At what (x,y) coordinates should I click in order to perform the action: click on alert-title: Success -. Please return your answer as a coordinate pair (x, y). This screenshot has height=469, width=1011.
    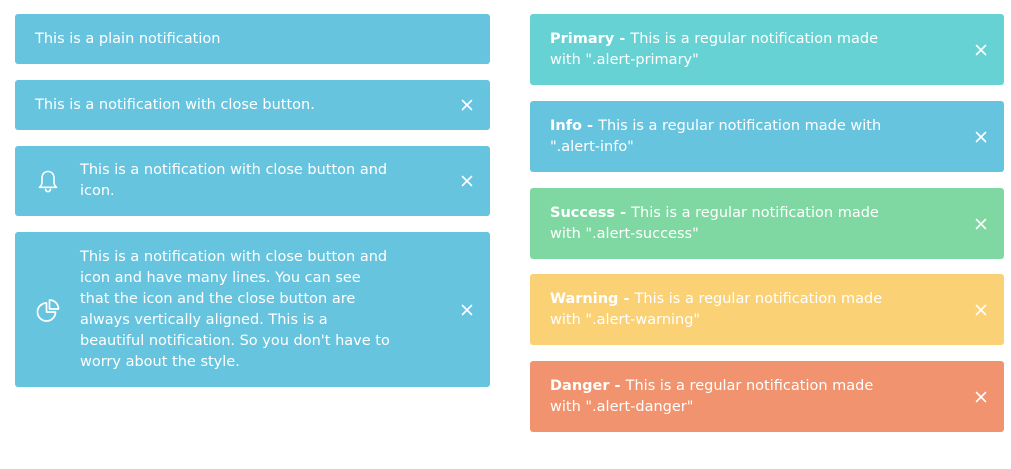
    Looking at the image, I should click on (591, 212).